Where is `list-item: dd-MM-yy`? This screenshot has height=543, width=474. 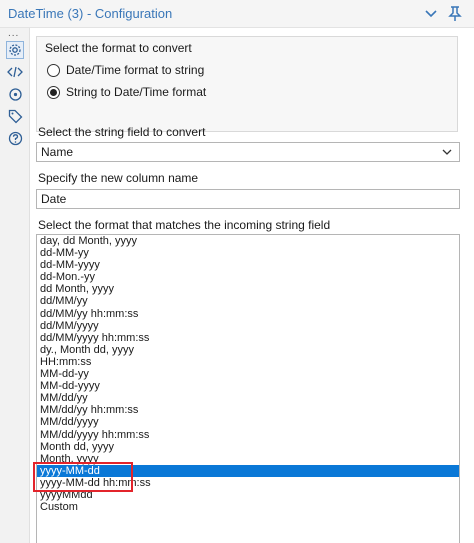
list-item: dd-MM-yy is located at coordinates (248, 253).